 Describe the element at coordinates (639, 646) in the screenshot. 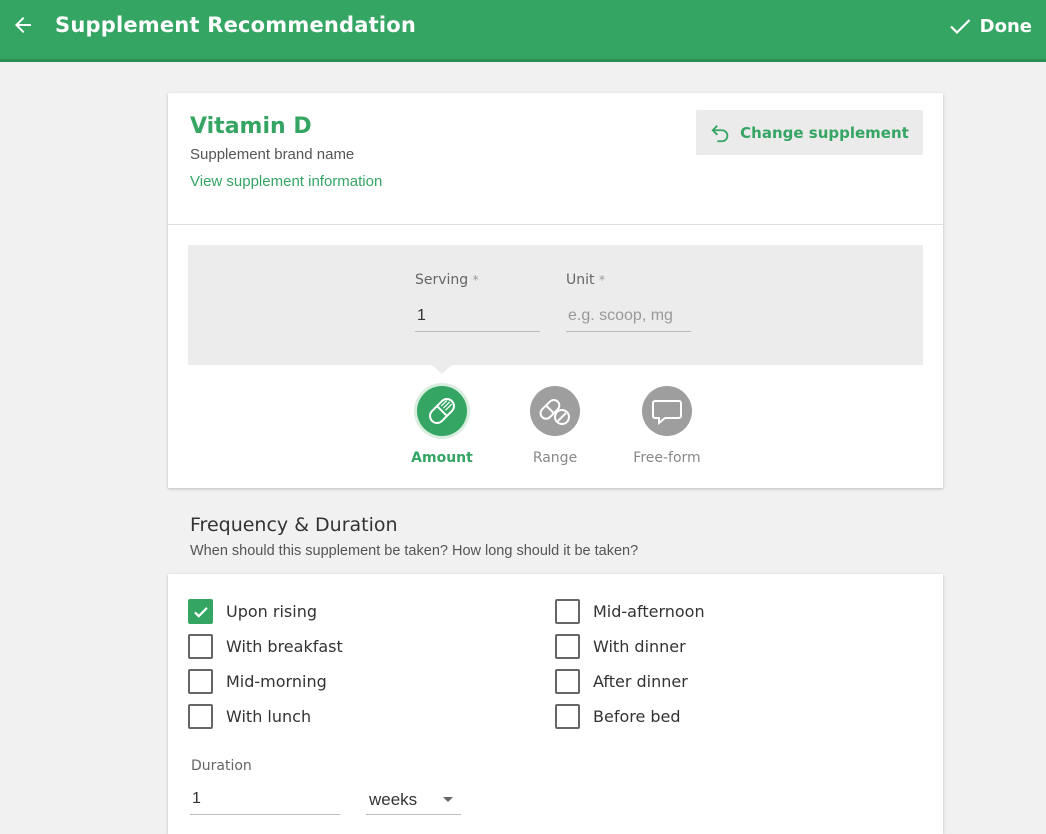

I see `checkbox-label: With dinner` at that location.